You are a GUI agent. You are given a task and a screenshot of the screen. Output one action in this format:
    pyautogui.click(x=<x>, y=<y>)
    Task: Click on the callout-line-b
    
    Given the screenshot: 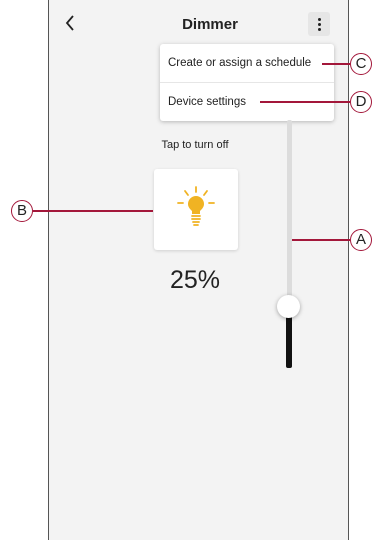 What is the action you would take?
    pyautogui.click(x=93, y=211)
    